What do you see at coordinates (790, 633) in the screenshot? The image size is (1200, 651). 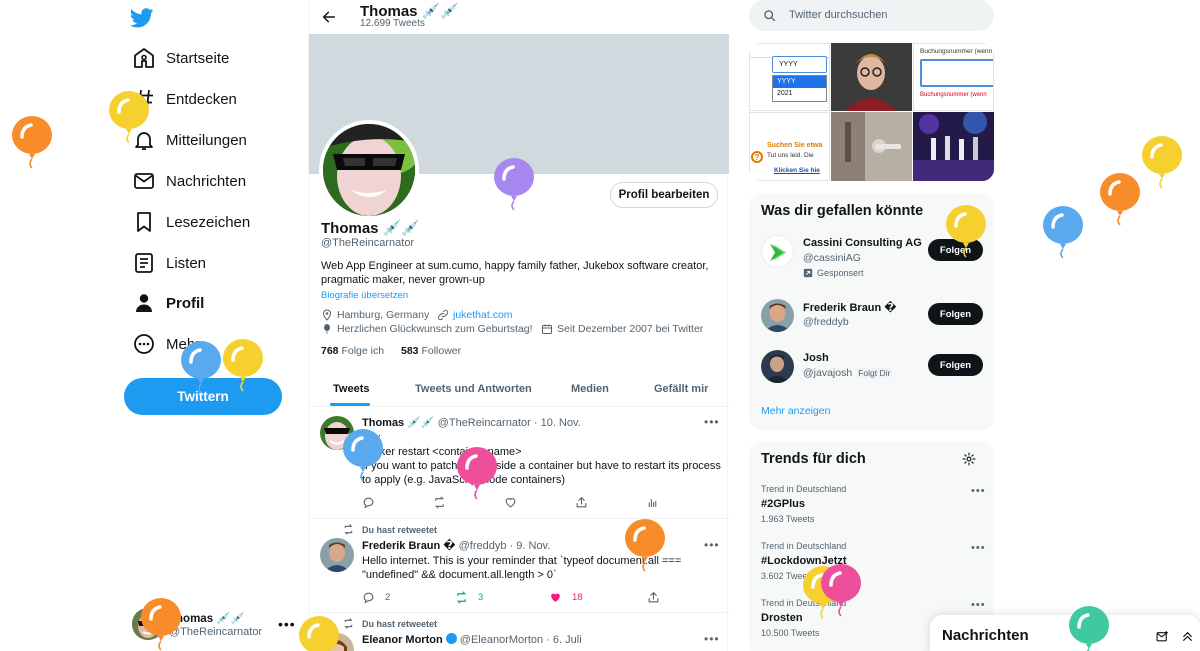 I see `trend-count: 10.500 Tweets` at bounding box center [790, 633].